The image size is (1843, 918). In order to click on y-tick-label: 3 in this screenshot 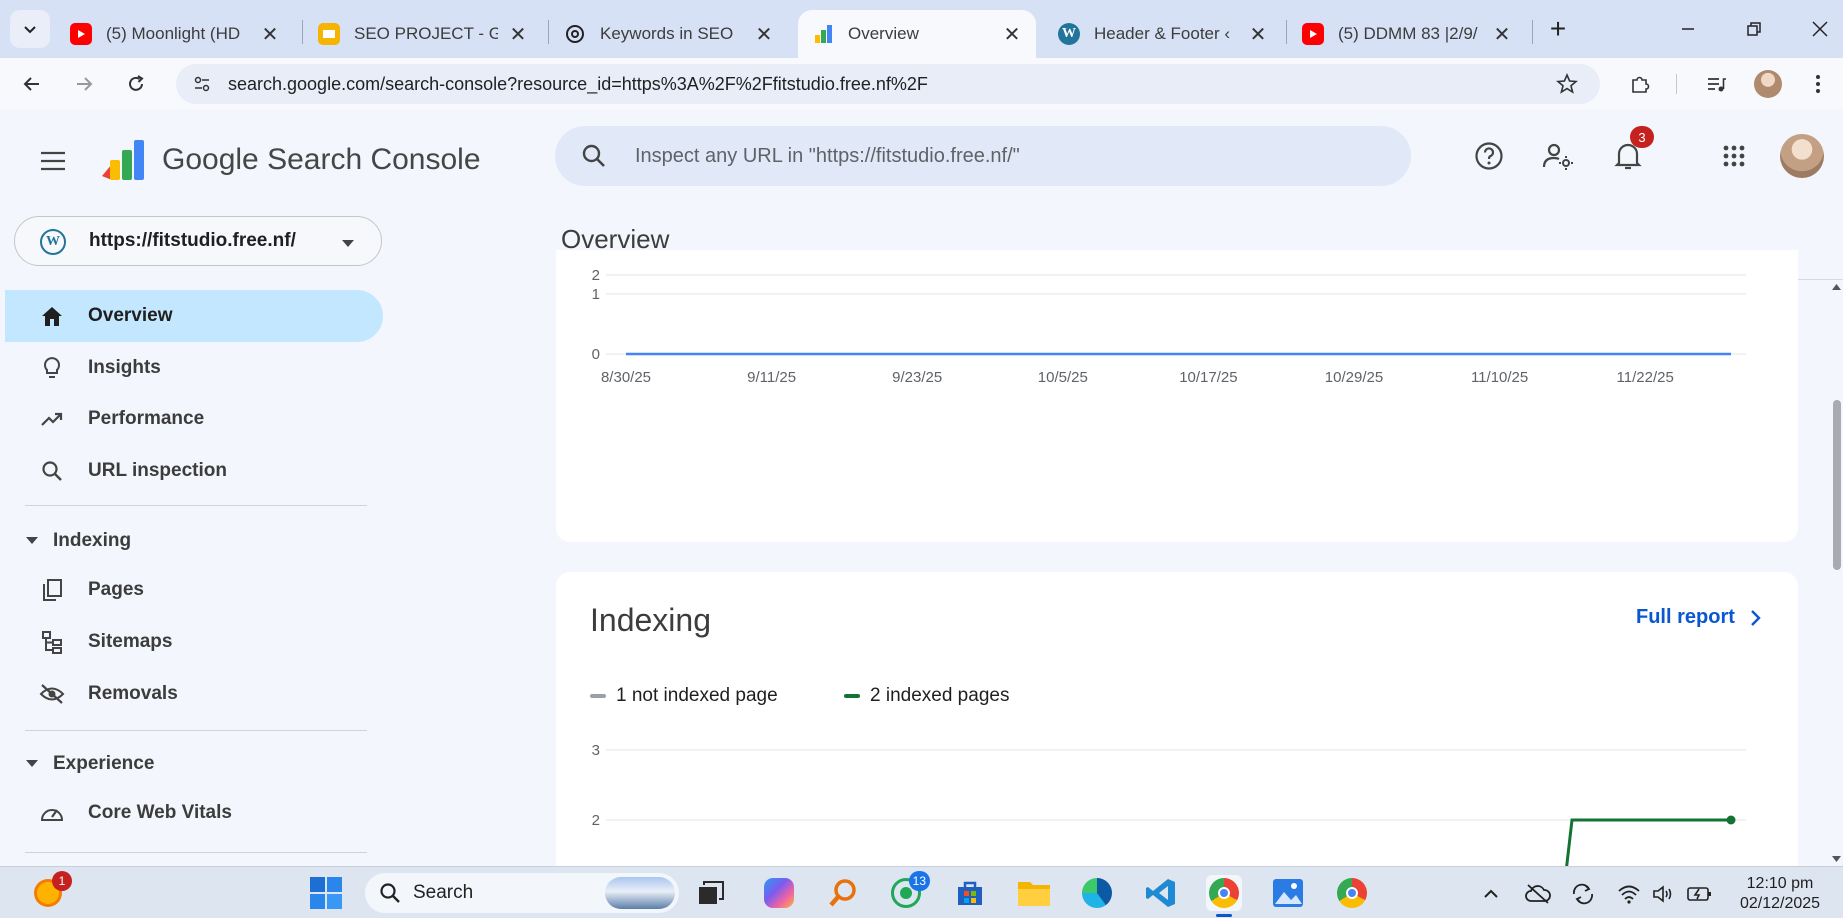, I will do `click(596, 750)`.